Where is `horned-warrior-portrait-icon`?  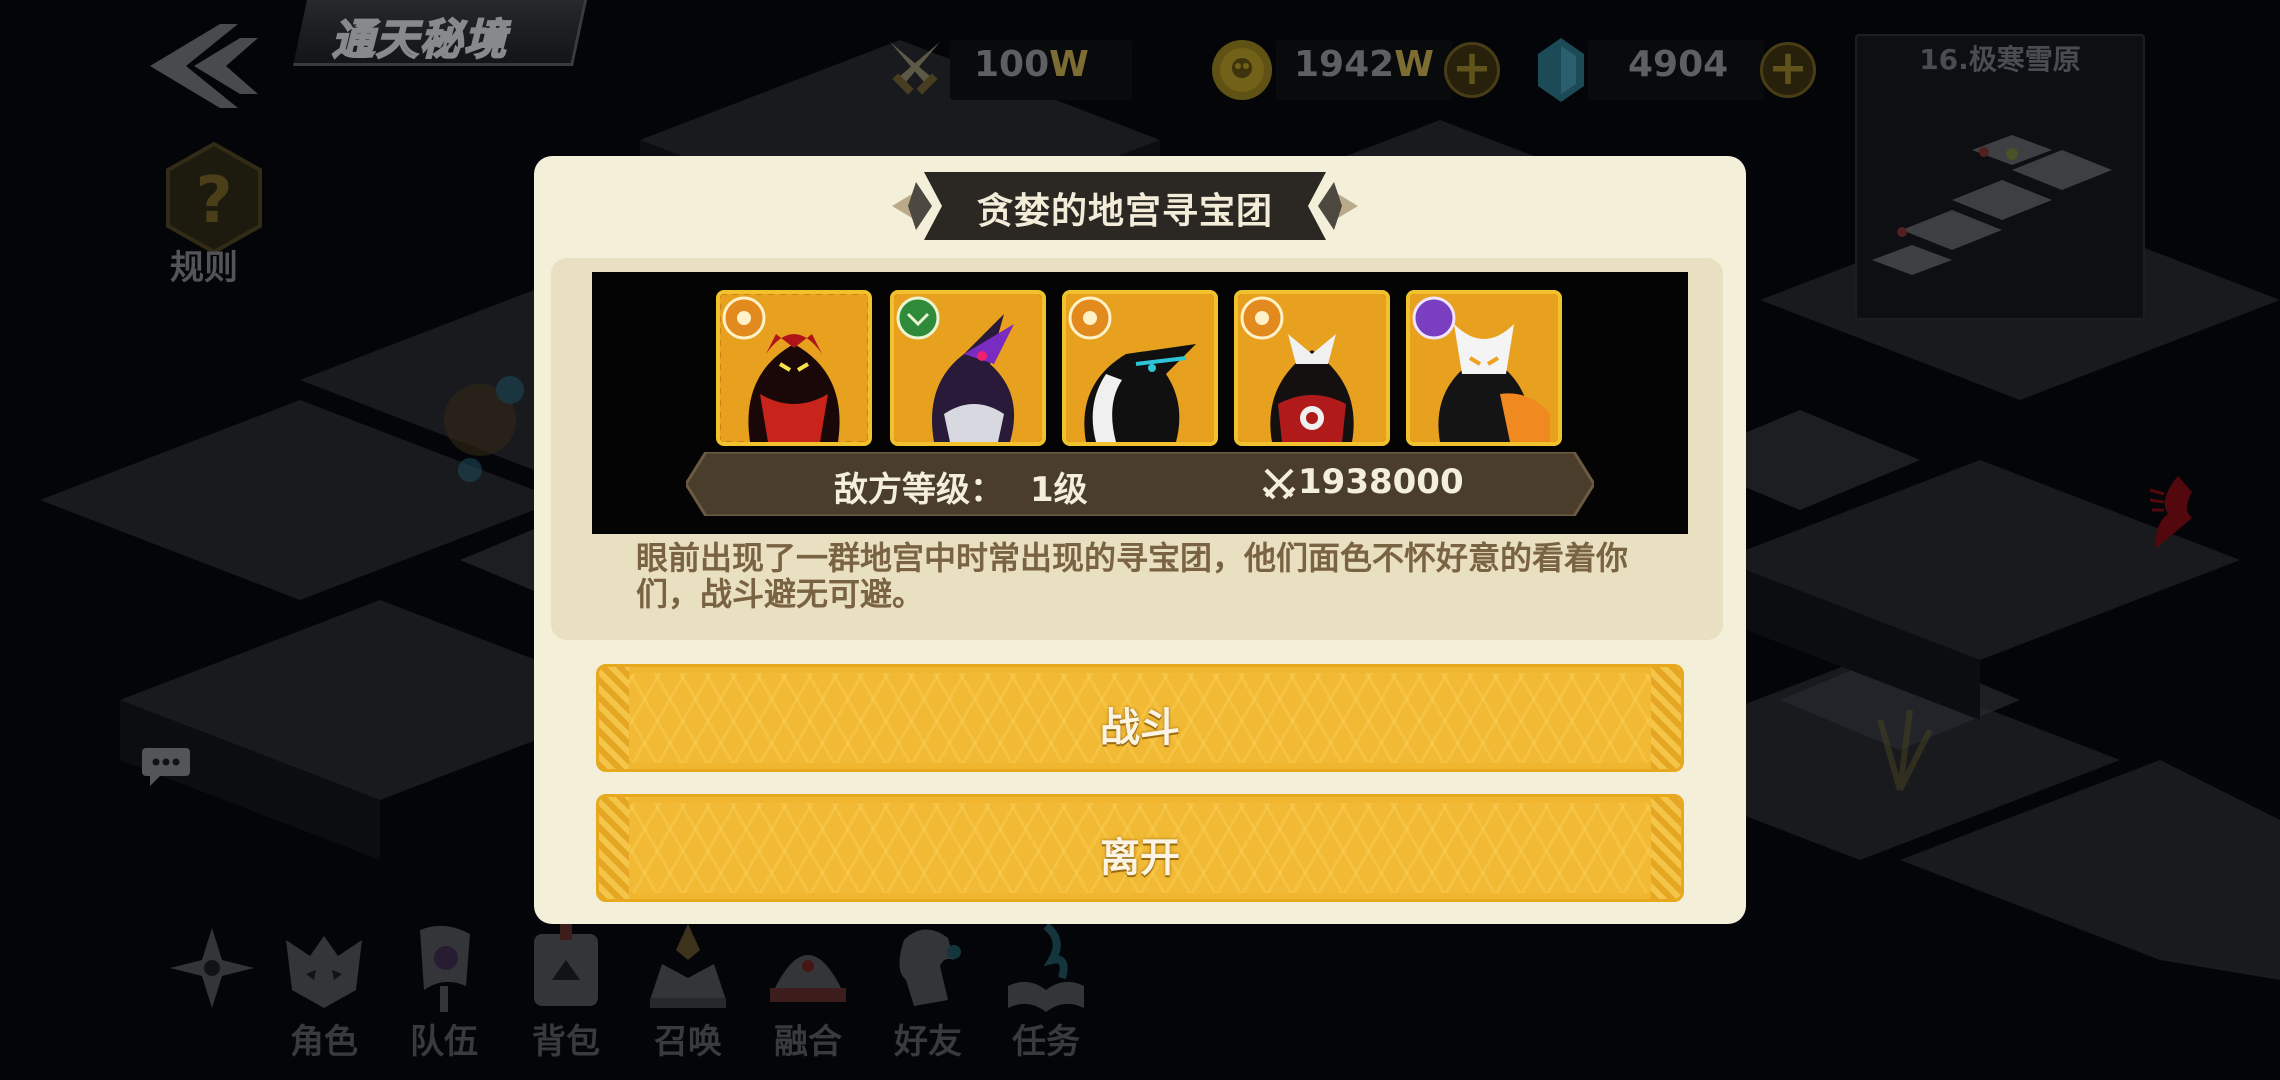 horned-warrior-portrait-icon is located at coordinates (1312, 368).